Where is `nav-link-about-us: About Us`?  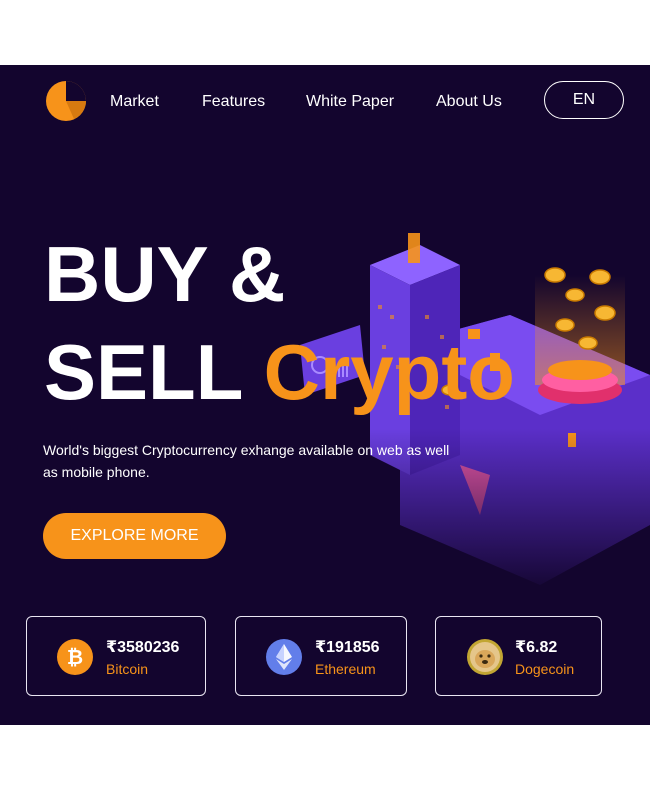
nav-link-about-us: About Us is located at coordinates (469, 102).